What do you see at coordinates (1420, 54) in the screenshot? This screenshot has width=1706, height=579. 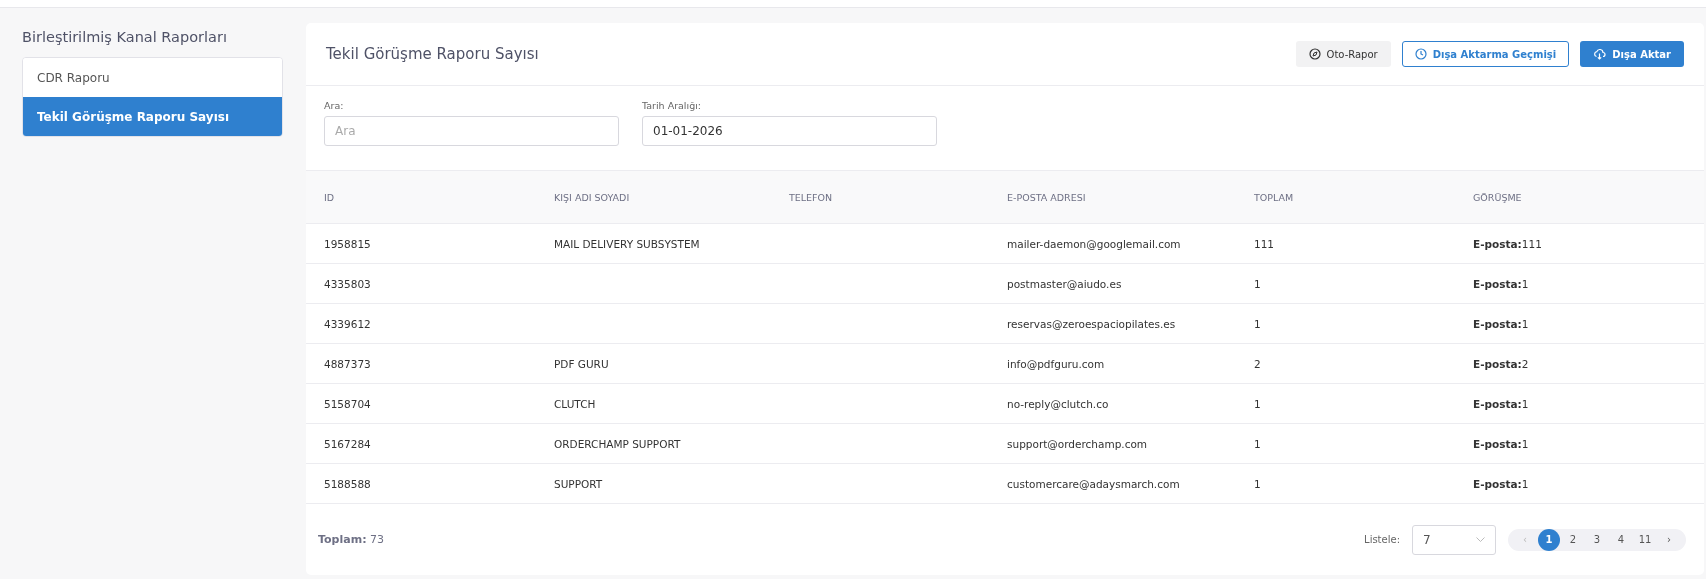 I see `clock-icon` at bounding box center [1420, 54].